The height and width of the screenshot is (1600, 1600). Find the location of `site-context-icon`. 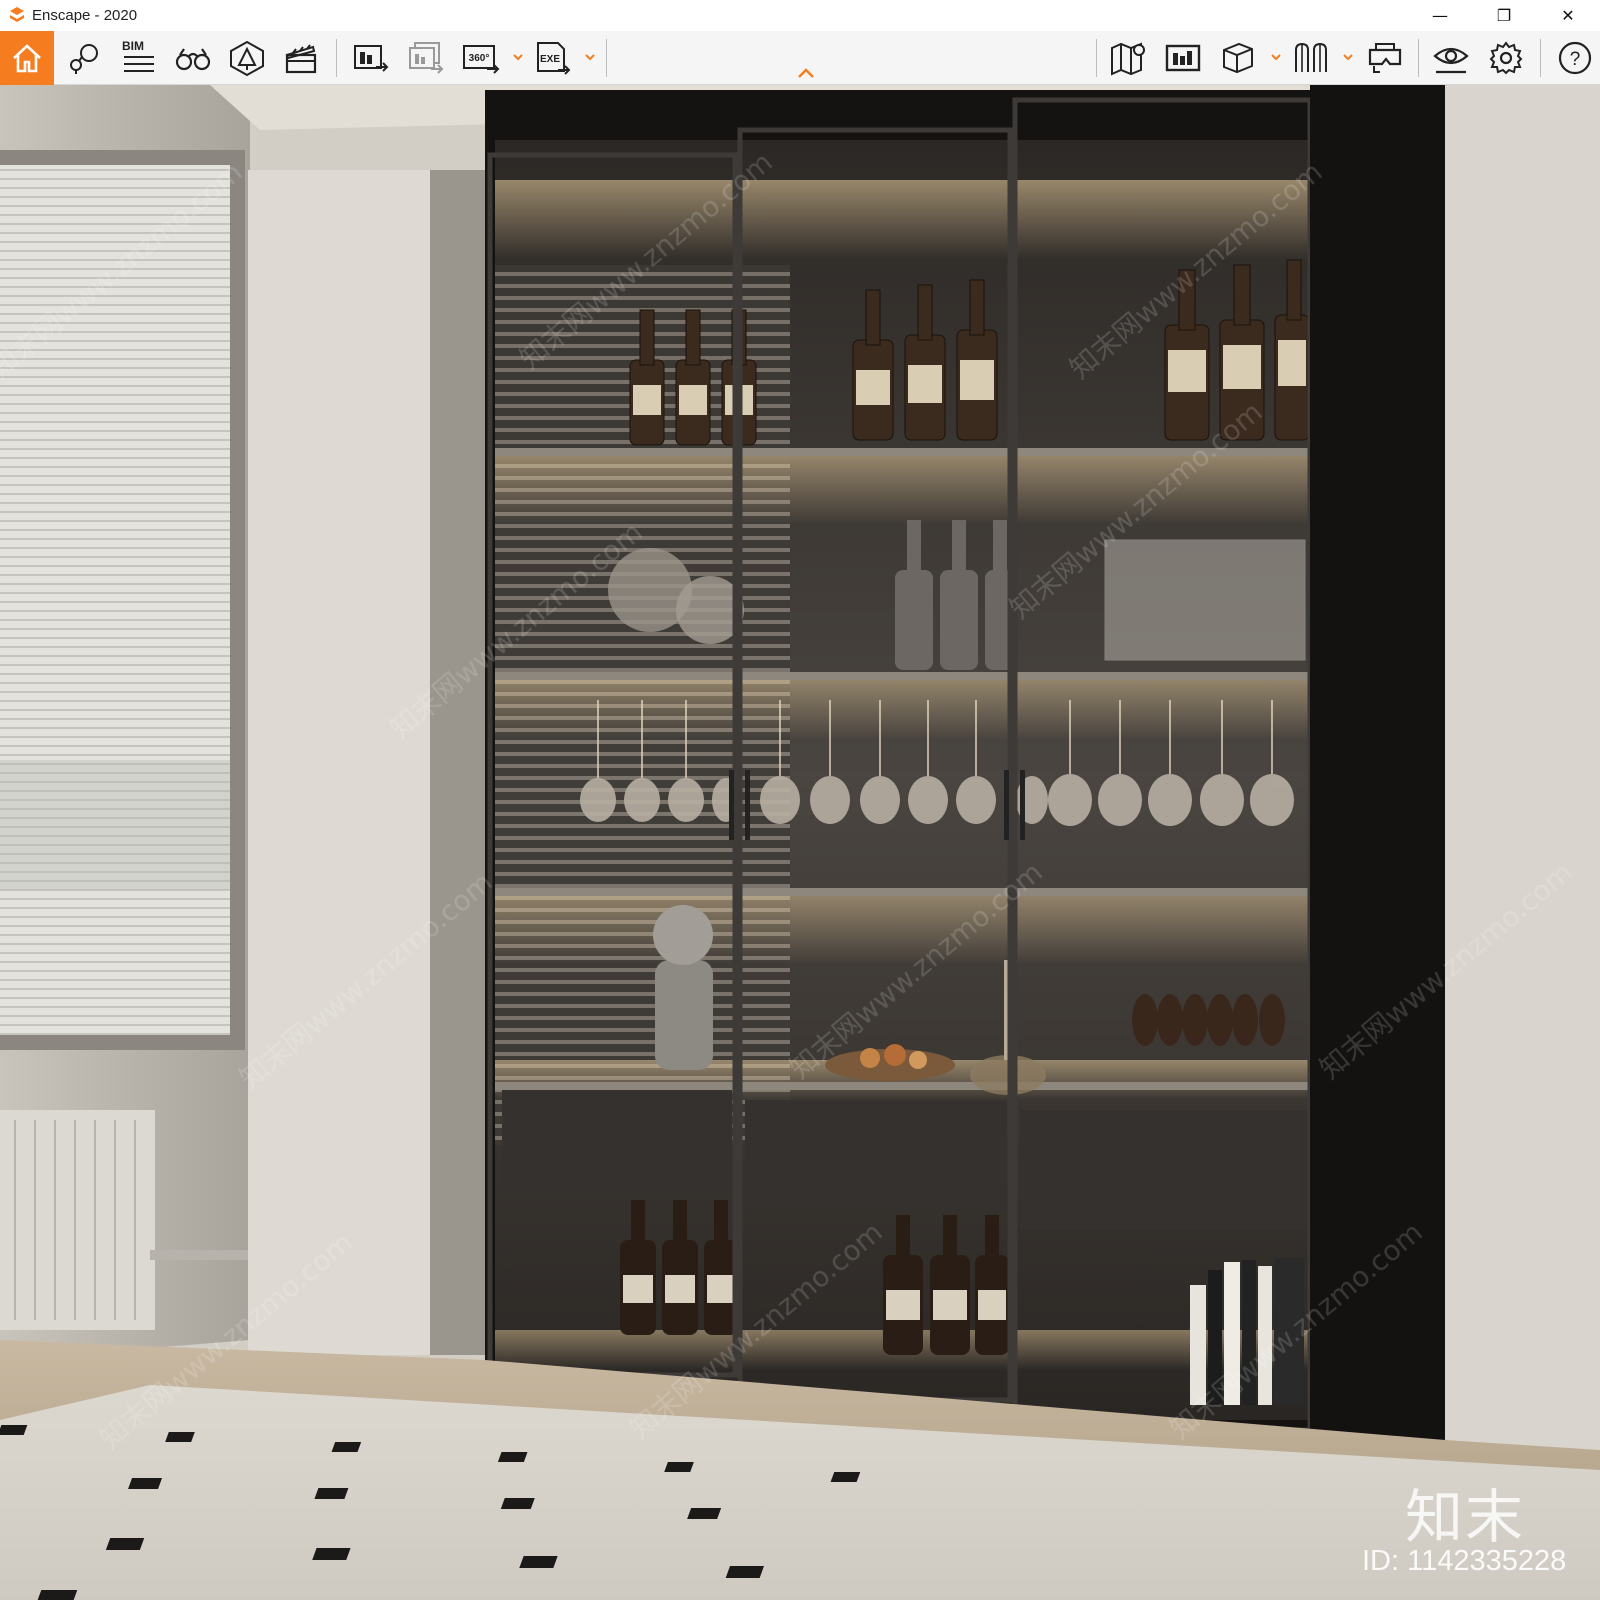

site-context-icon is located at coordinates (1183, 58).